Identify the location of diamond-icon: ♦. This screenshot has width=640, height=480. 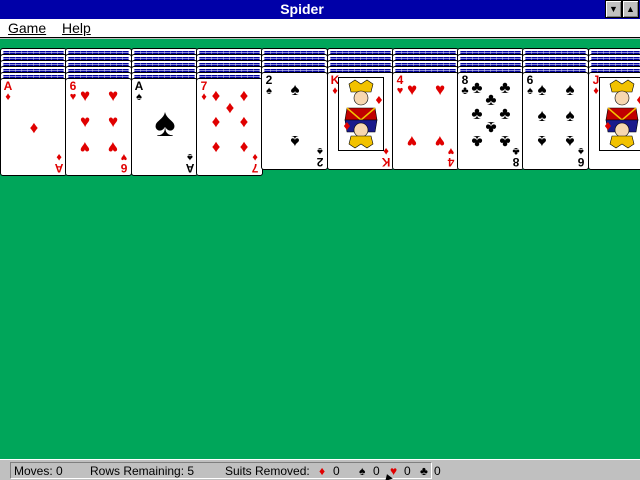
(322, 471).